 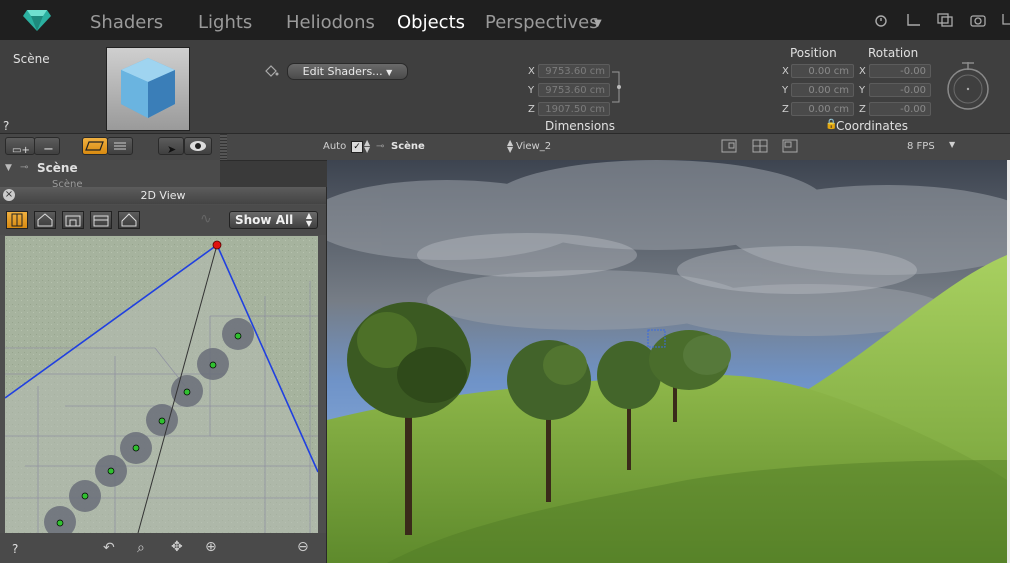 I want to click on view-stepper-icon: ▲ ▼, so click(x=510, y=146).